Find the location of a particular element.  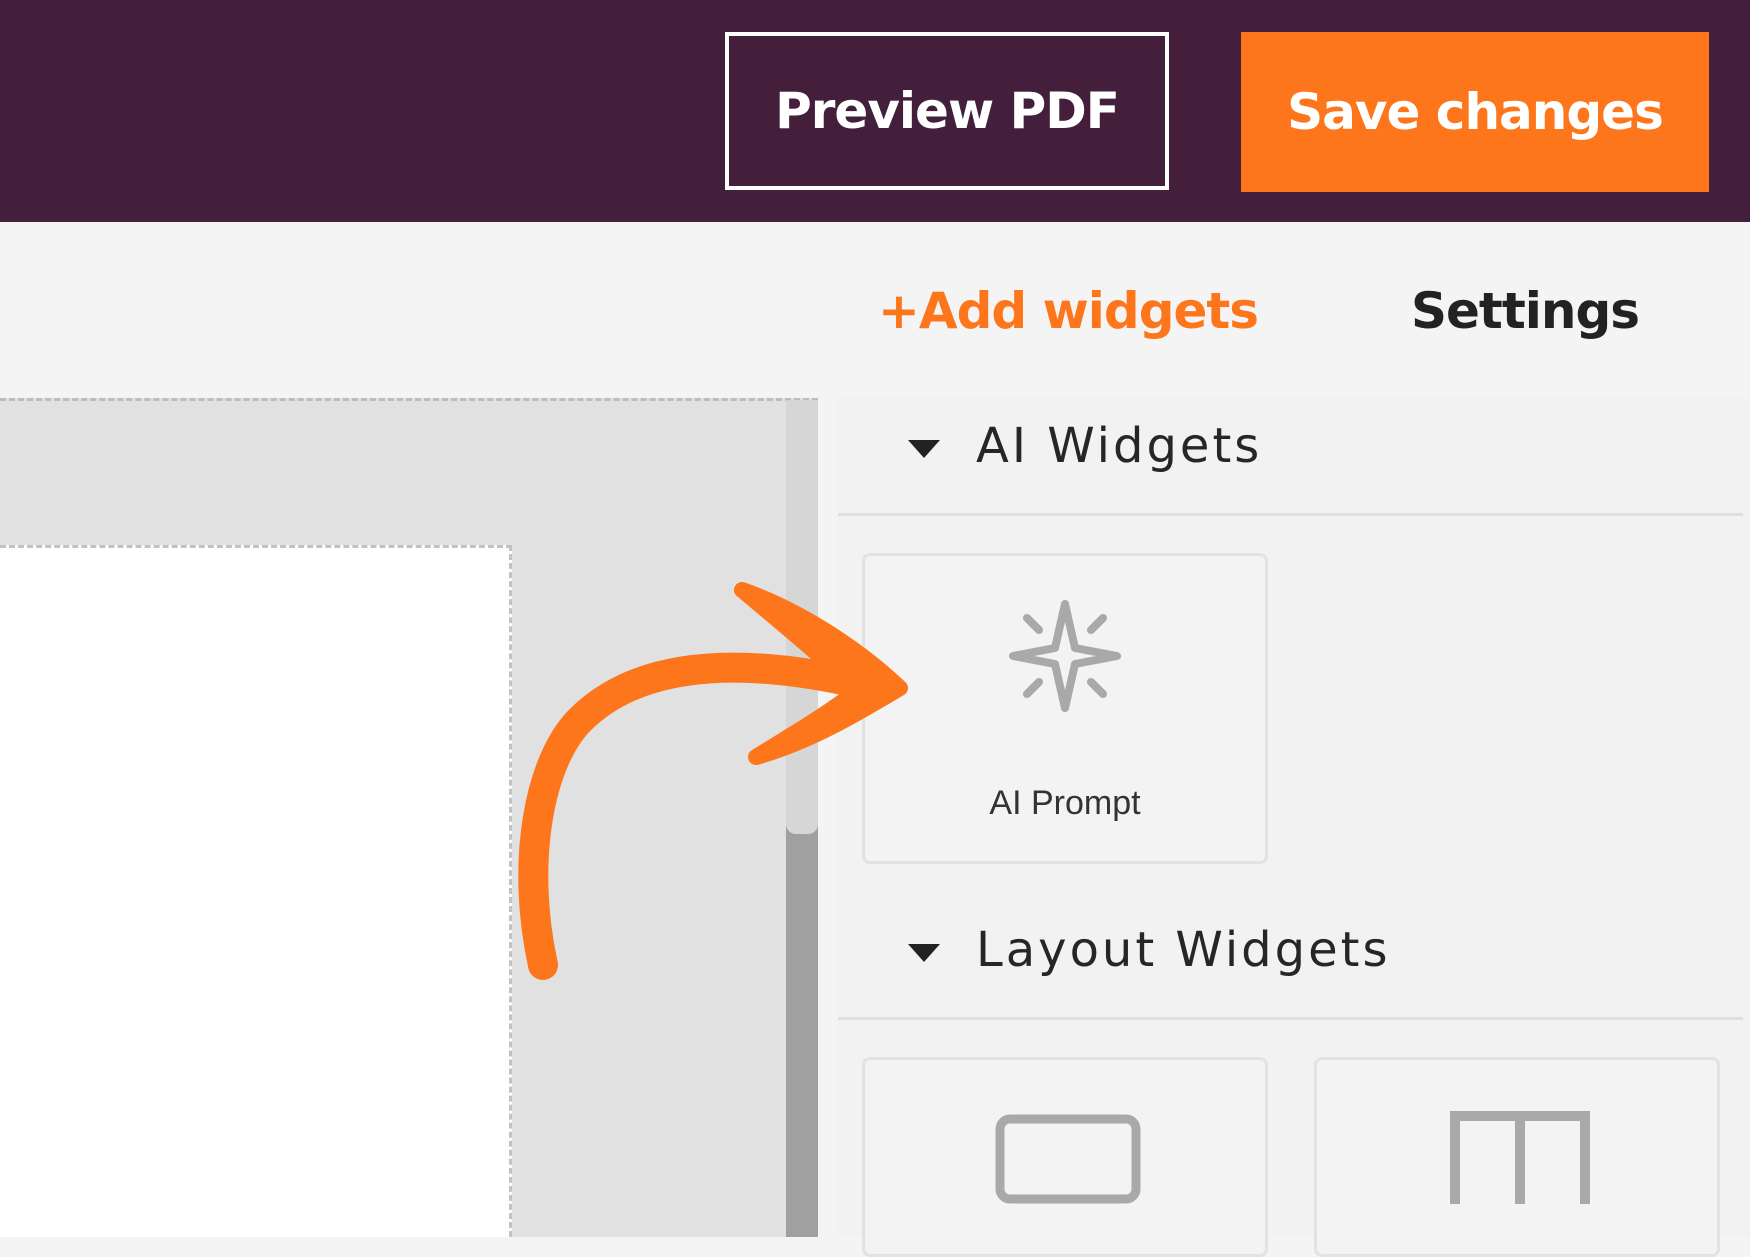

section-title: AI Widgets is located at coordinates (1119, 446).